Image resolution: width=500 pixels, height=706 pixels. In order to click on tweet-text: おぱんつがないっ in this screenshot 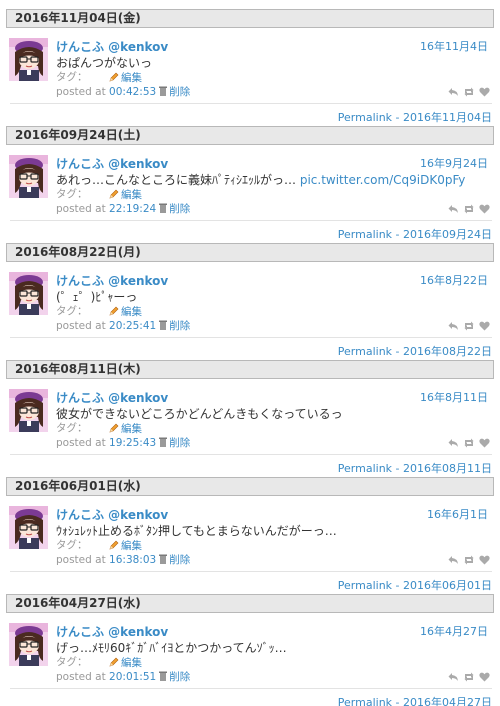, I will do `click(271, 62)`.